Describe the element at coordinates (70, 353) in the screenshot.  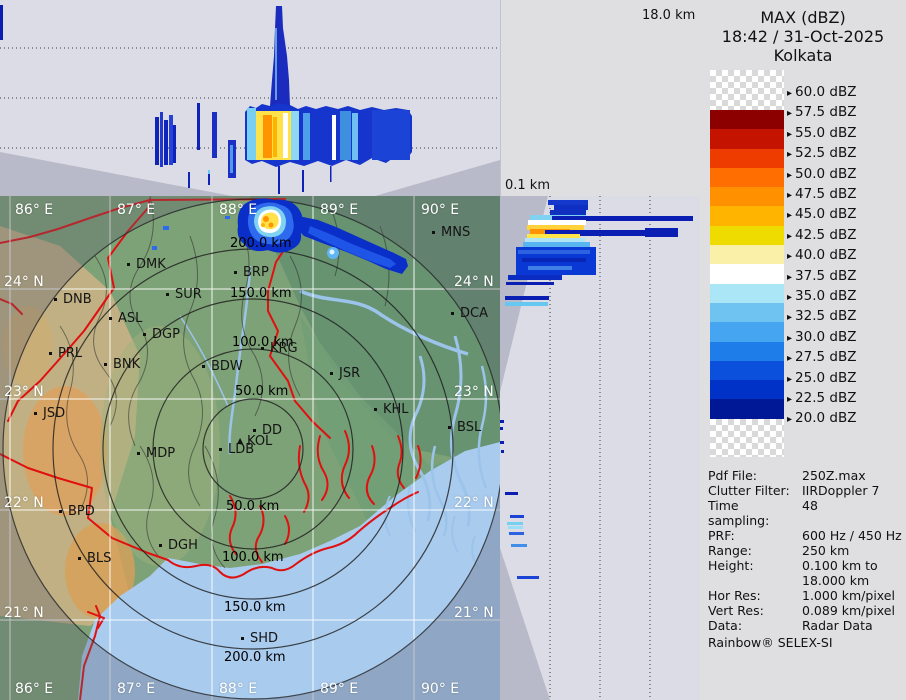
I see `city-label: PRL` at that location.